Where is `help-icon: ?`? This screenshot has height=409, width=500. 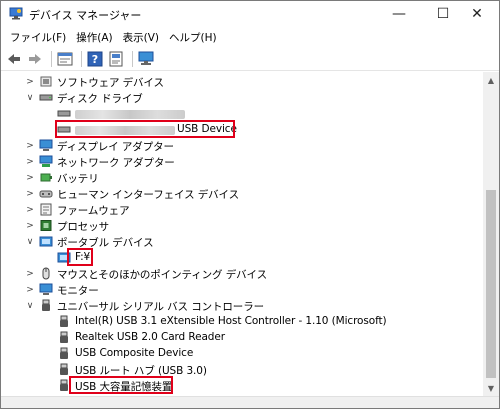 help-icon: ? is located at coordinates (95, 58).